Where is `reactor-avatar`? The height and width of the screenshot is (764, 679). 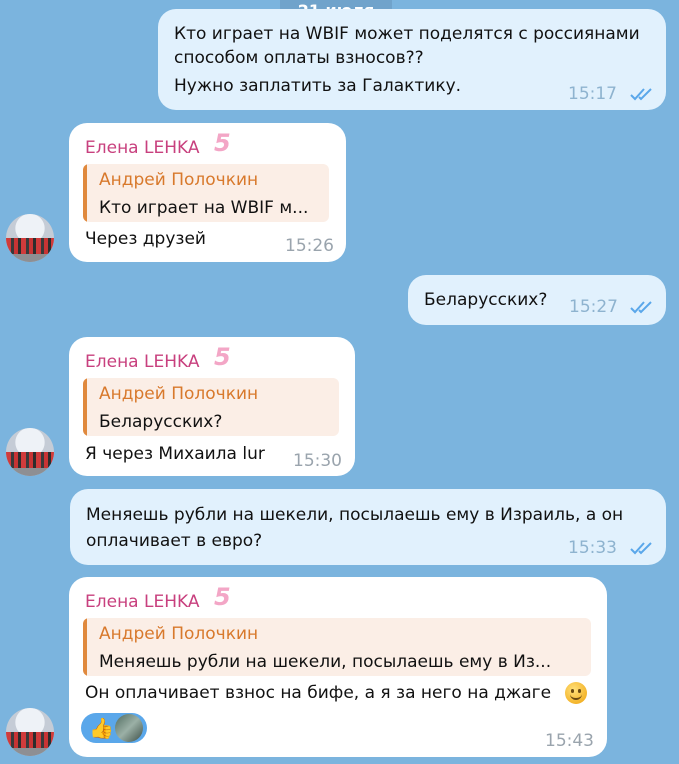 reactor-avatar is located at coordinates (129, 728).